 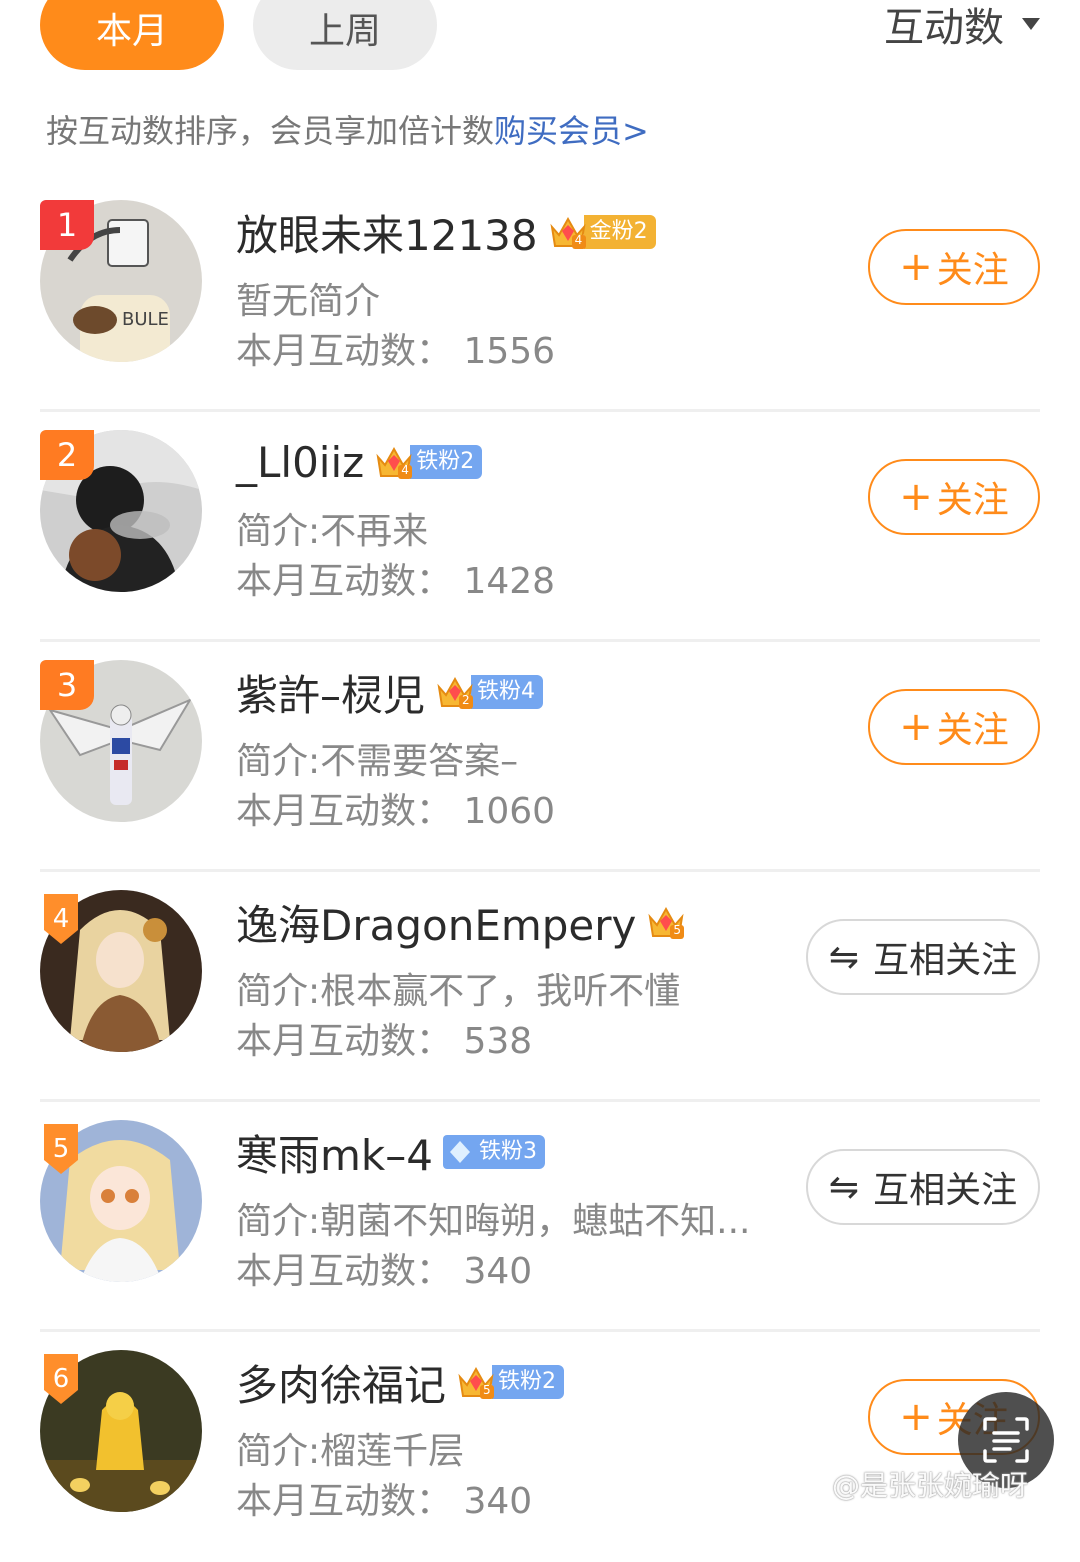 I want to click on fan-tag: 金粉2, so click(x=619, y=232).